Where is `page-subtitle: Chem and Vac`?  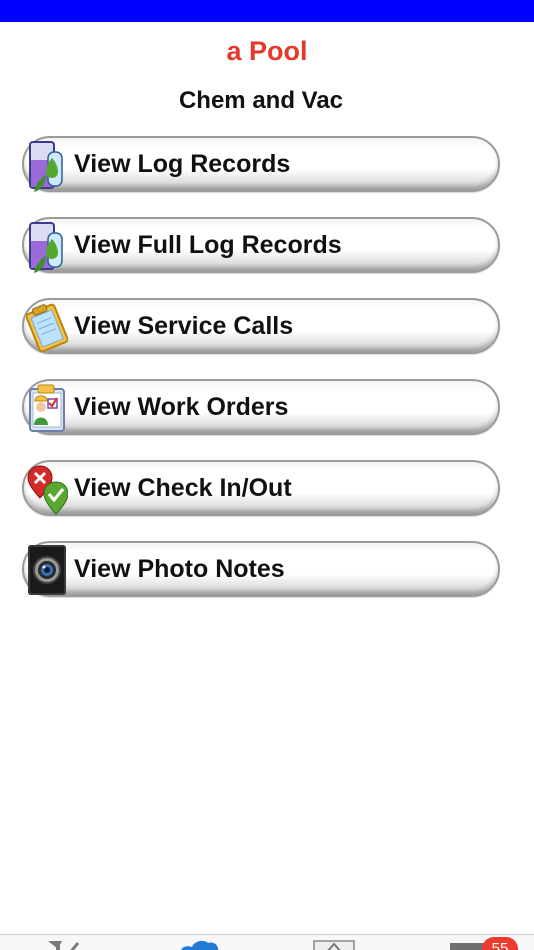 page-subtitle: Chem and Vac is located at coordinates (261, 100).